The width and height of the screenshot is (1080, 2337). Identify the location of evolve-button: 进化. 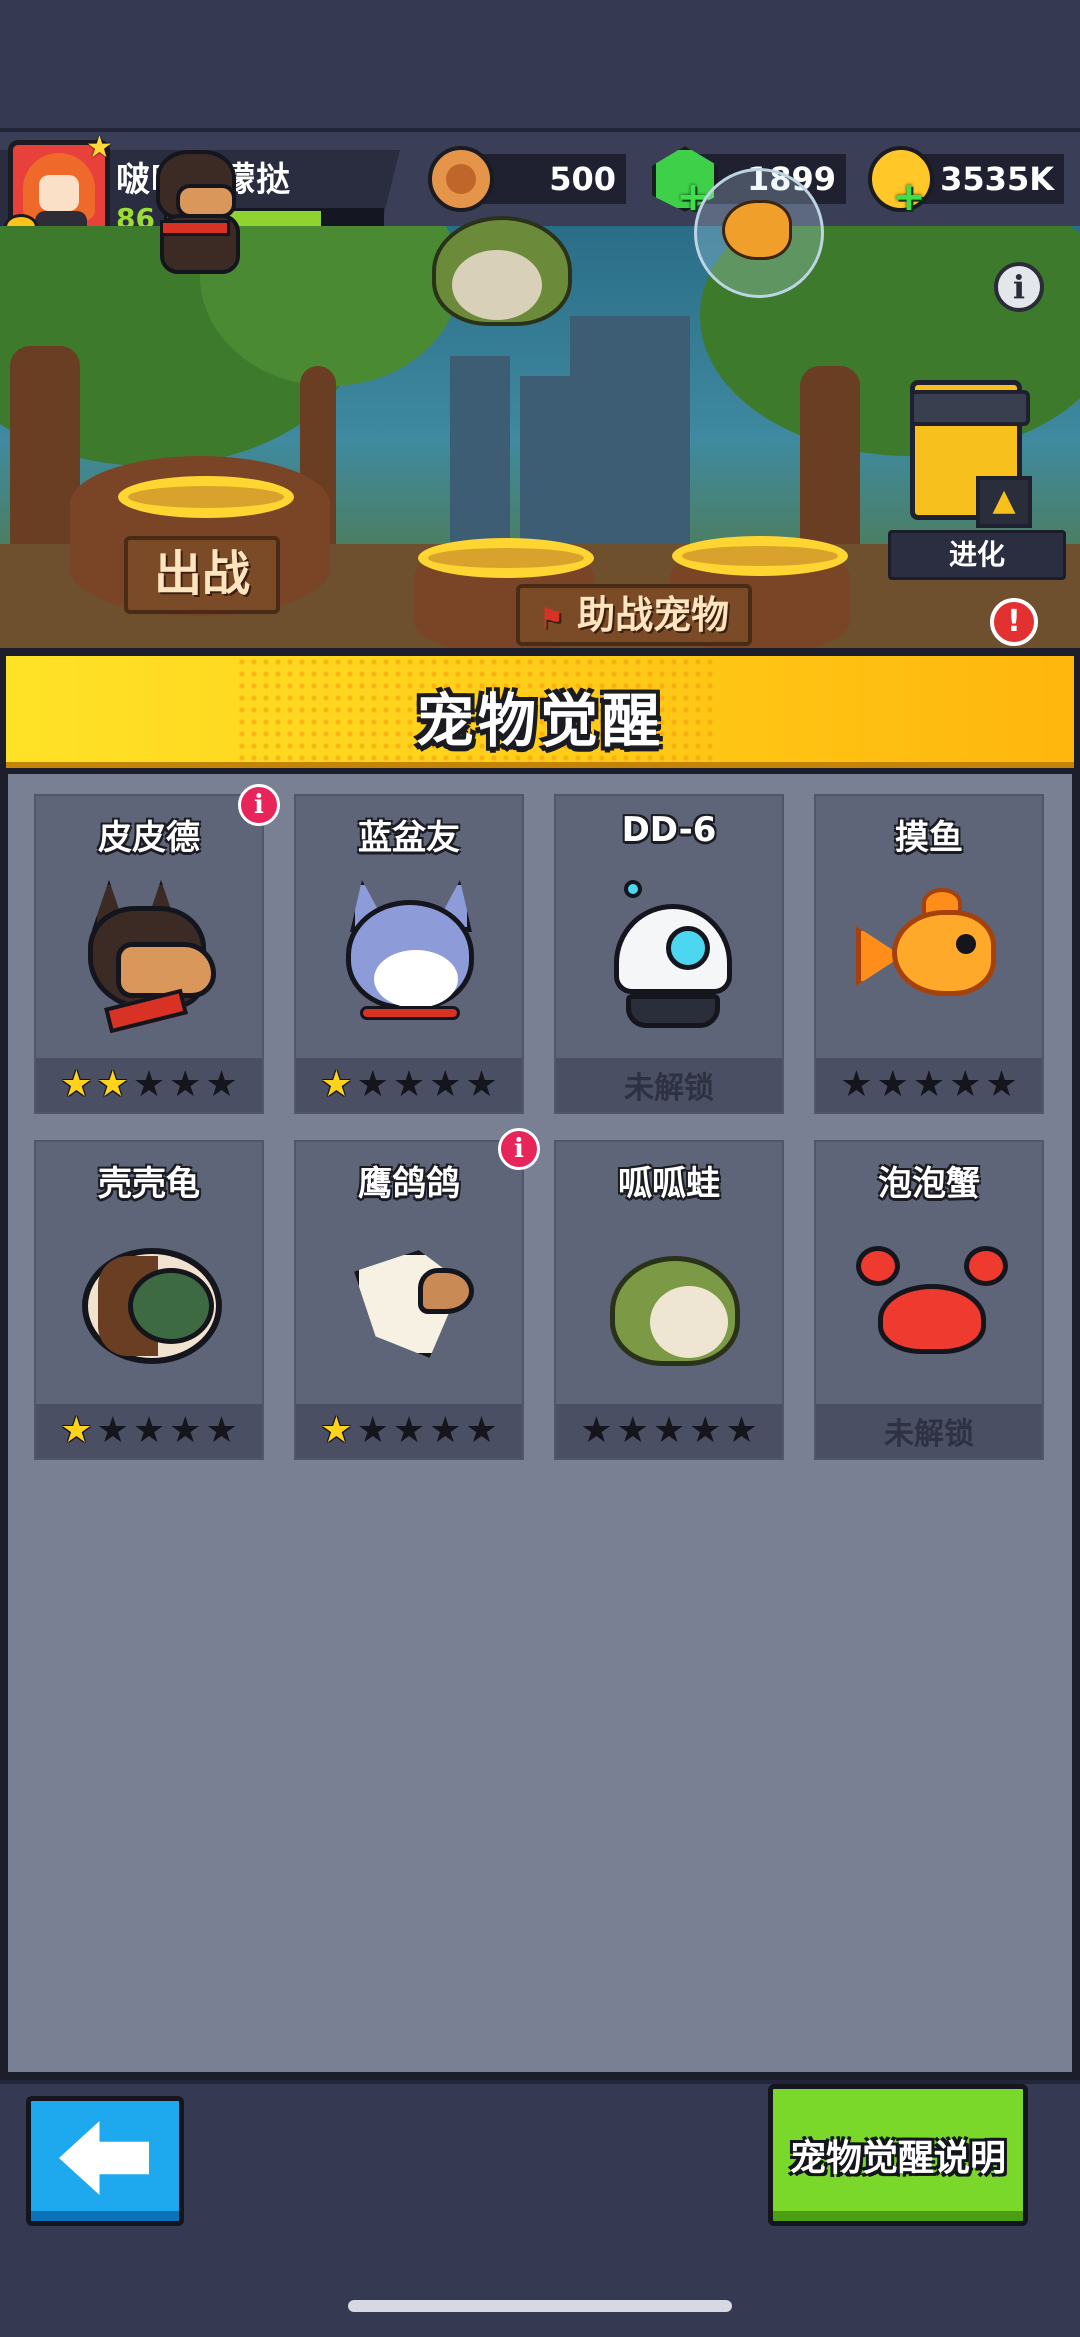
(977, 555).